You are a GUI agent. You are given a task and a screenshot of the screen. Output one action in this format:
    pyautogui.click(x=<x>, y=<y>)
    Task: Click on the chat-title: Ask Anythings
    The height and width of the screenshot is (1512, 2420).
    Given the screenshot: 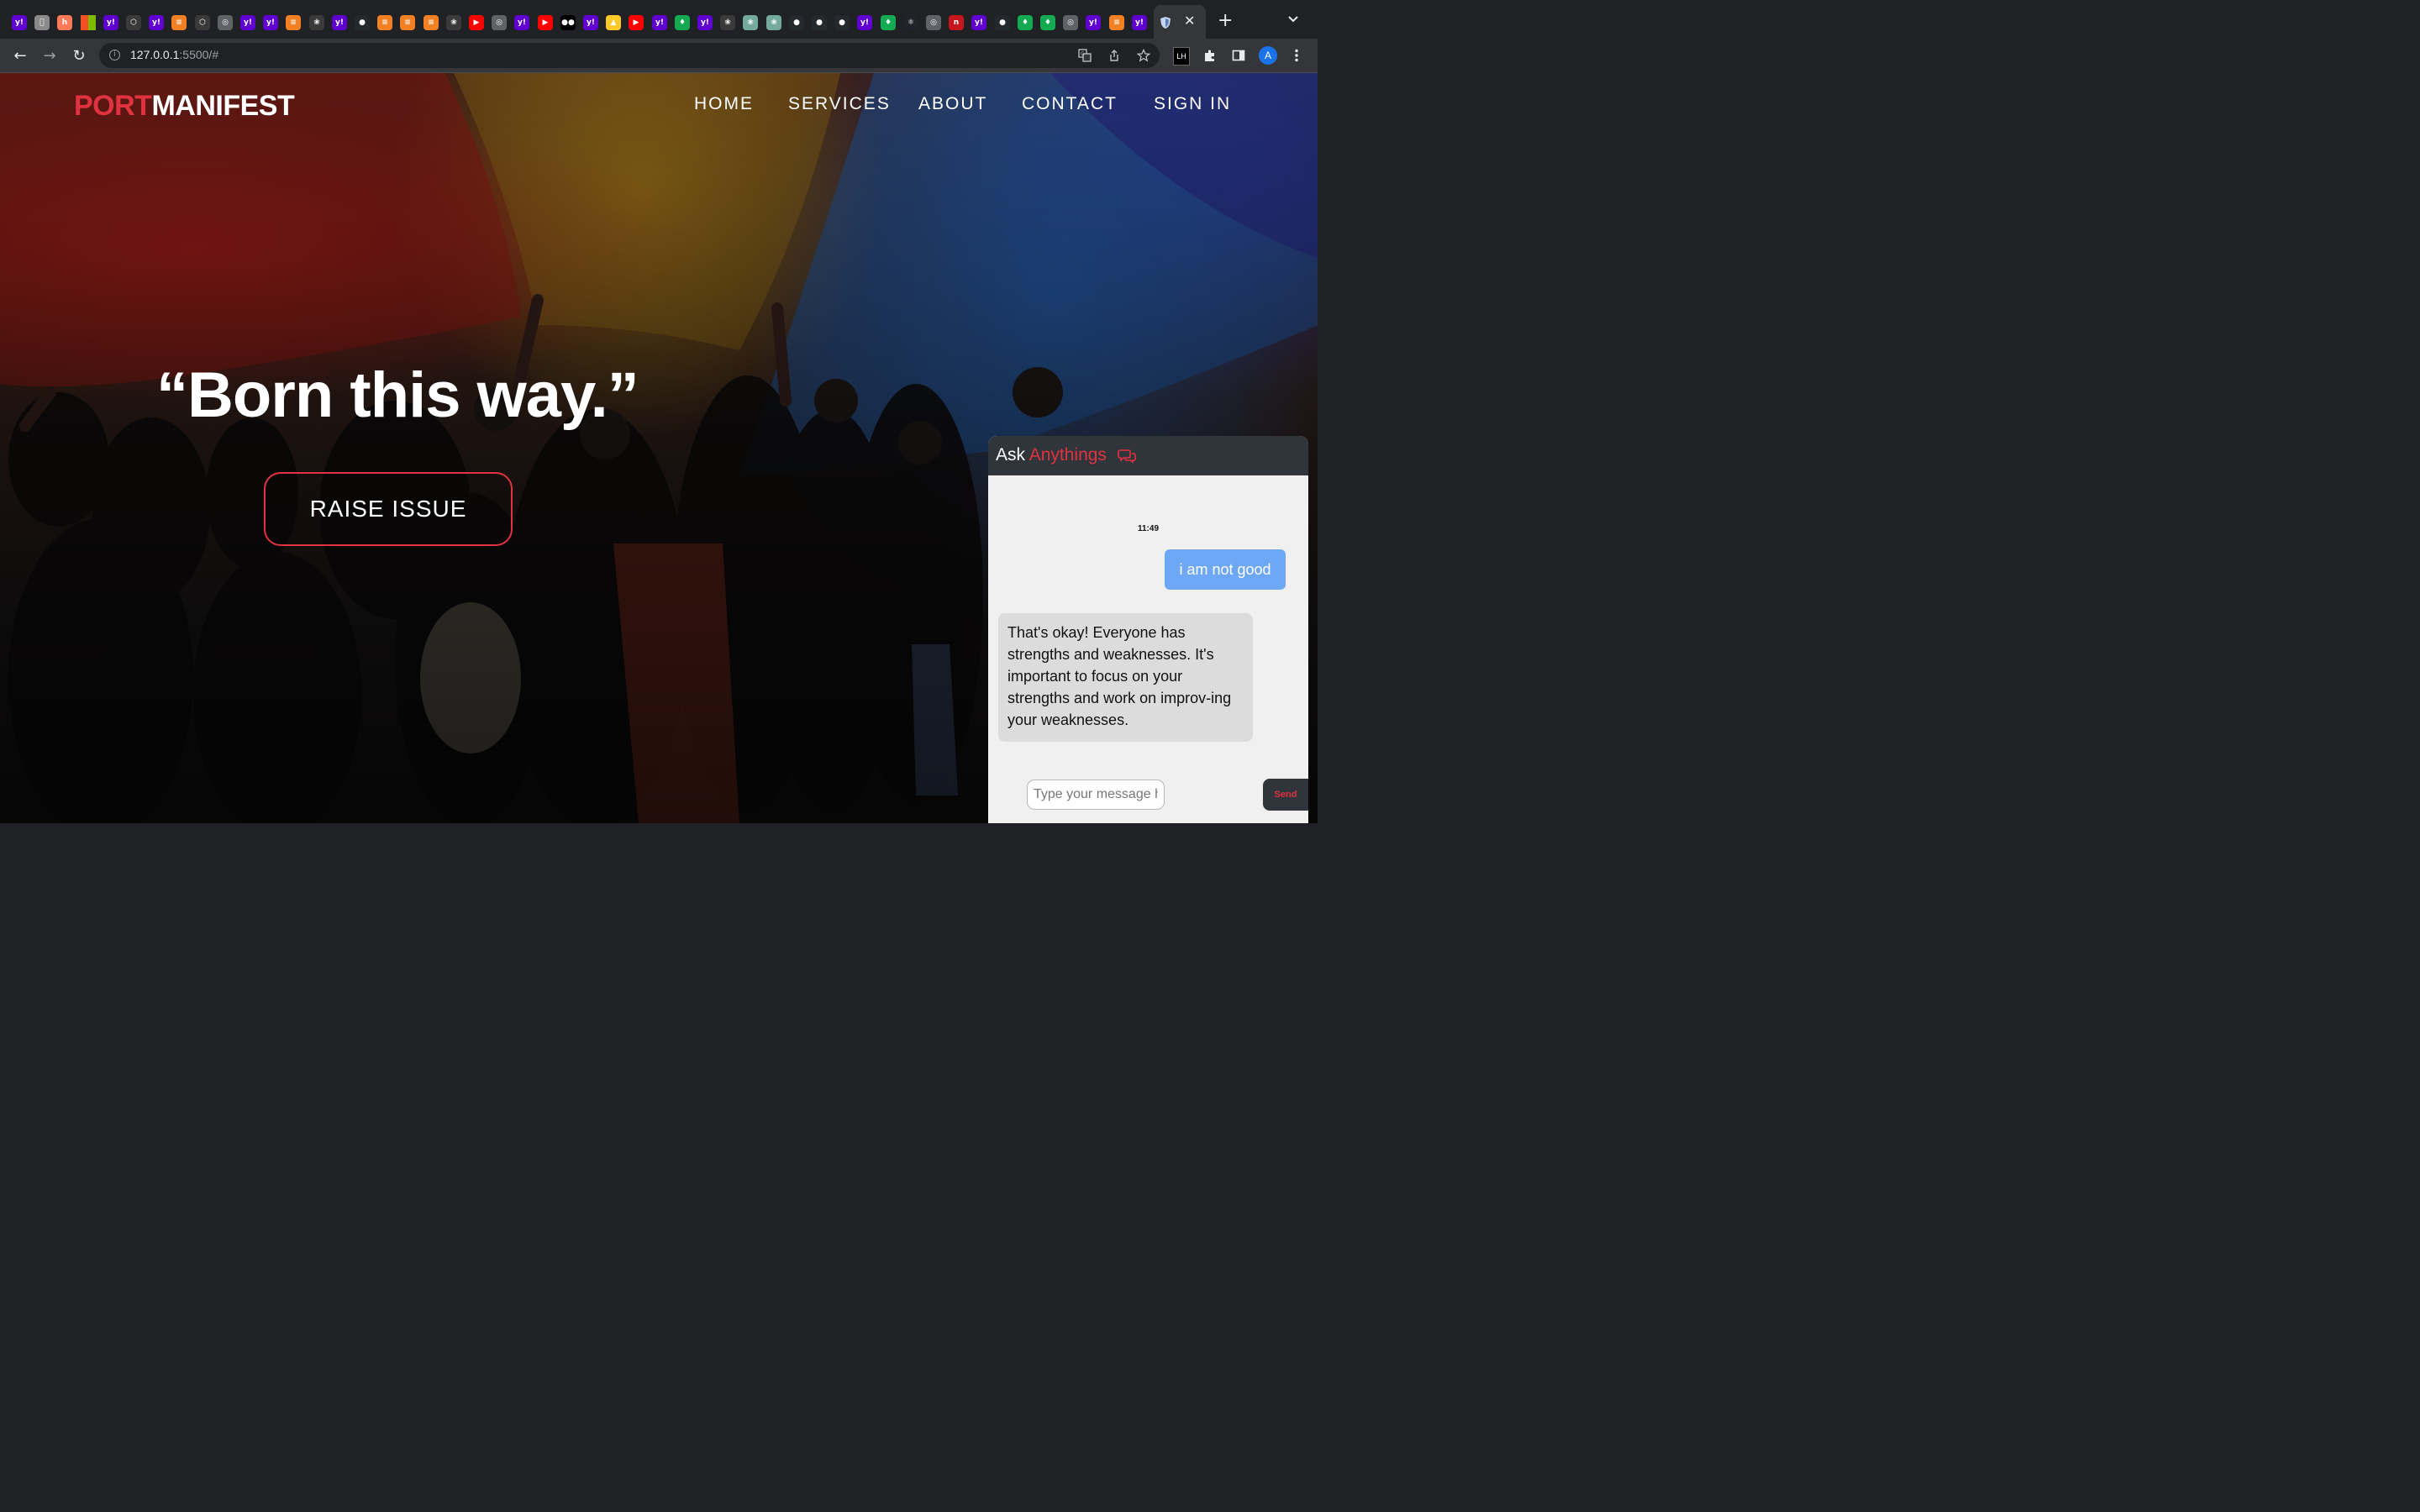 What is the action you would take?
    pyautogui.click(x=1051, y=455)
    